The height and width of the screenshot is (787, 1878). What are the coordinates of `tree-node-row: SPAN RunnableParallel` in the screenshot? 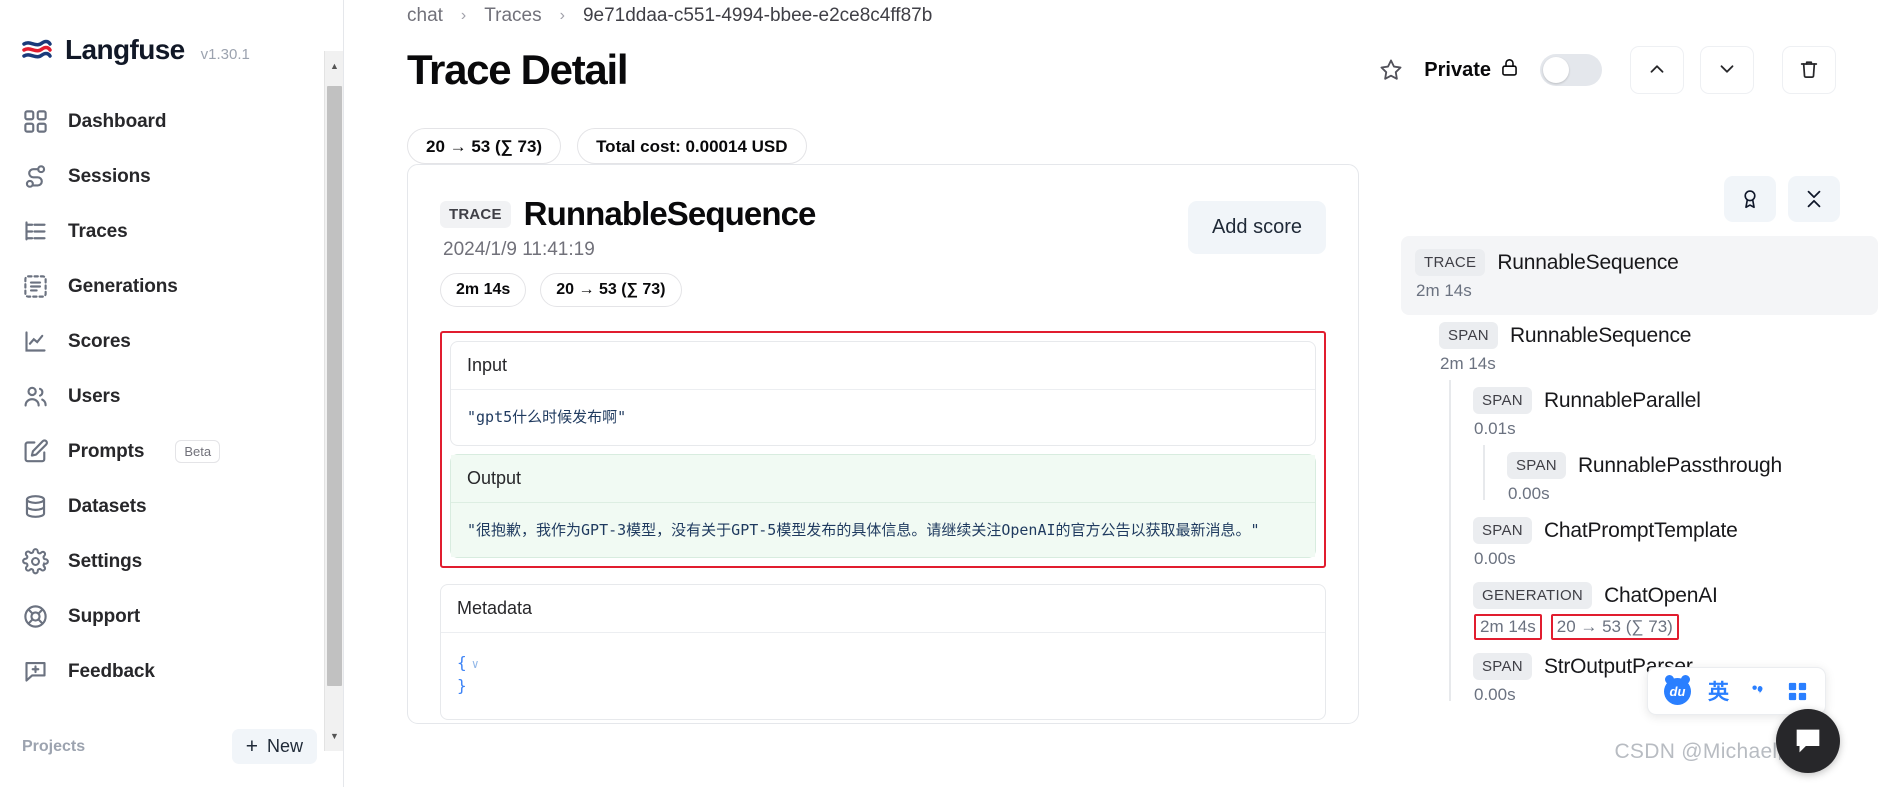 It's located at (1675, 398).